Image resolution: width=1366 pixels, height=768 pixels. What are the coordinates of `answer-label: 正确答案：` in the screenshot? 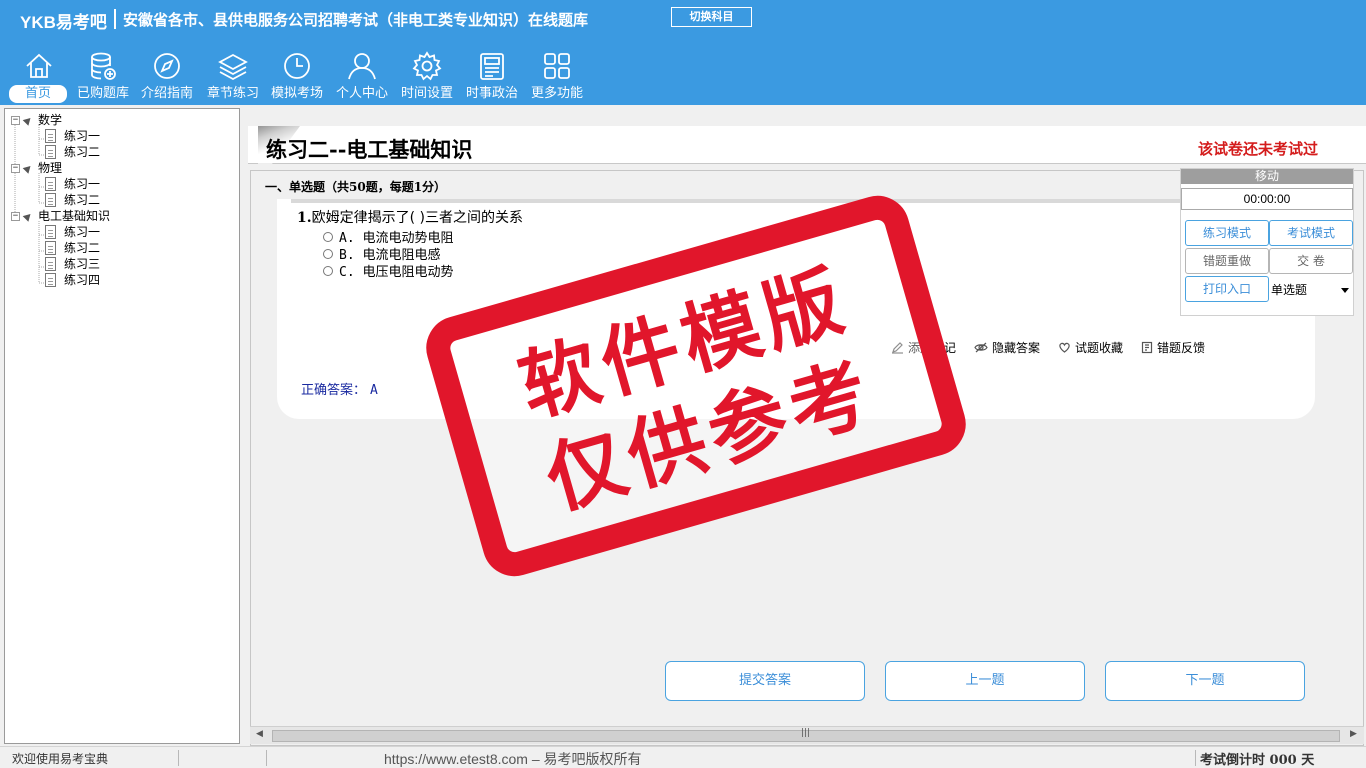 It's located at (334, 390).